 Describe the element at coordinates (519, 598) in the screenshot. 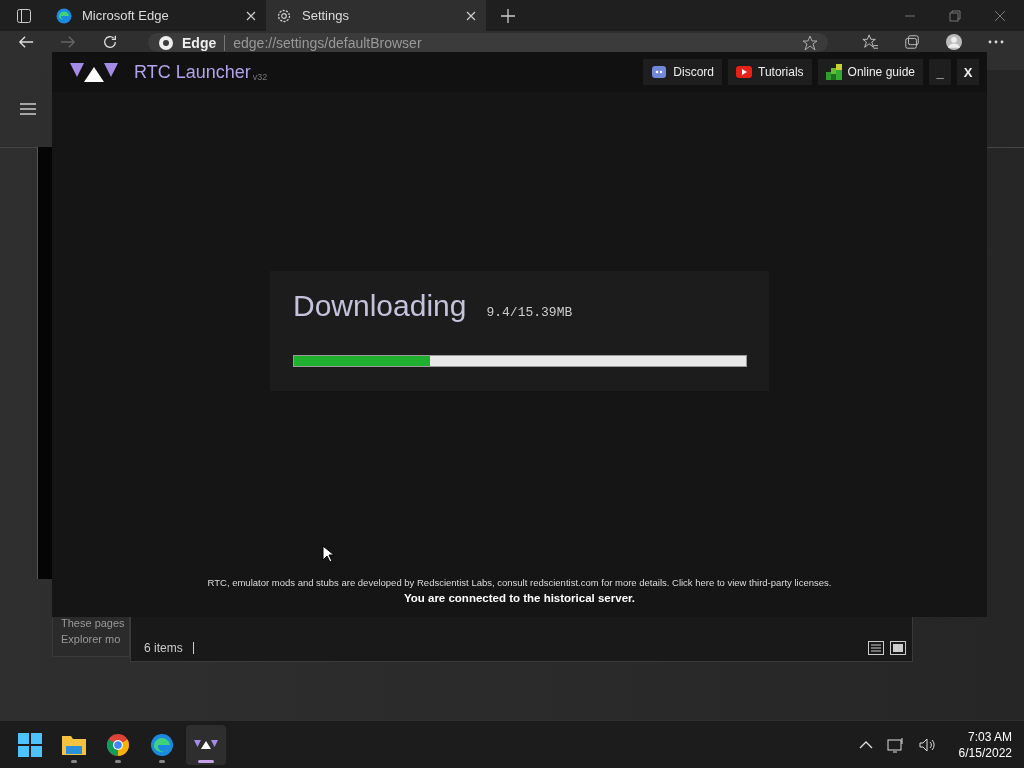

I see `server-status: You are connected to the historical server.` at that location.